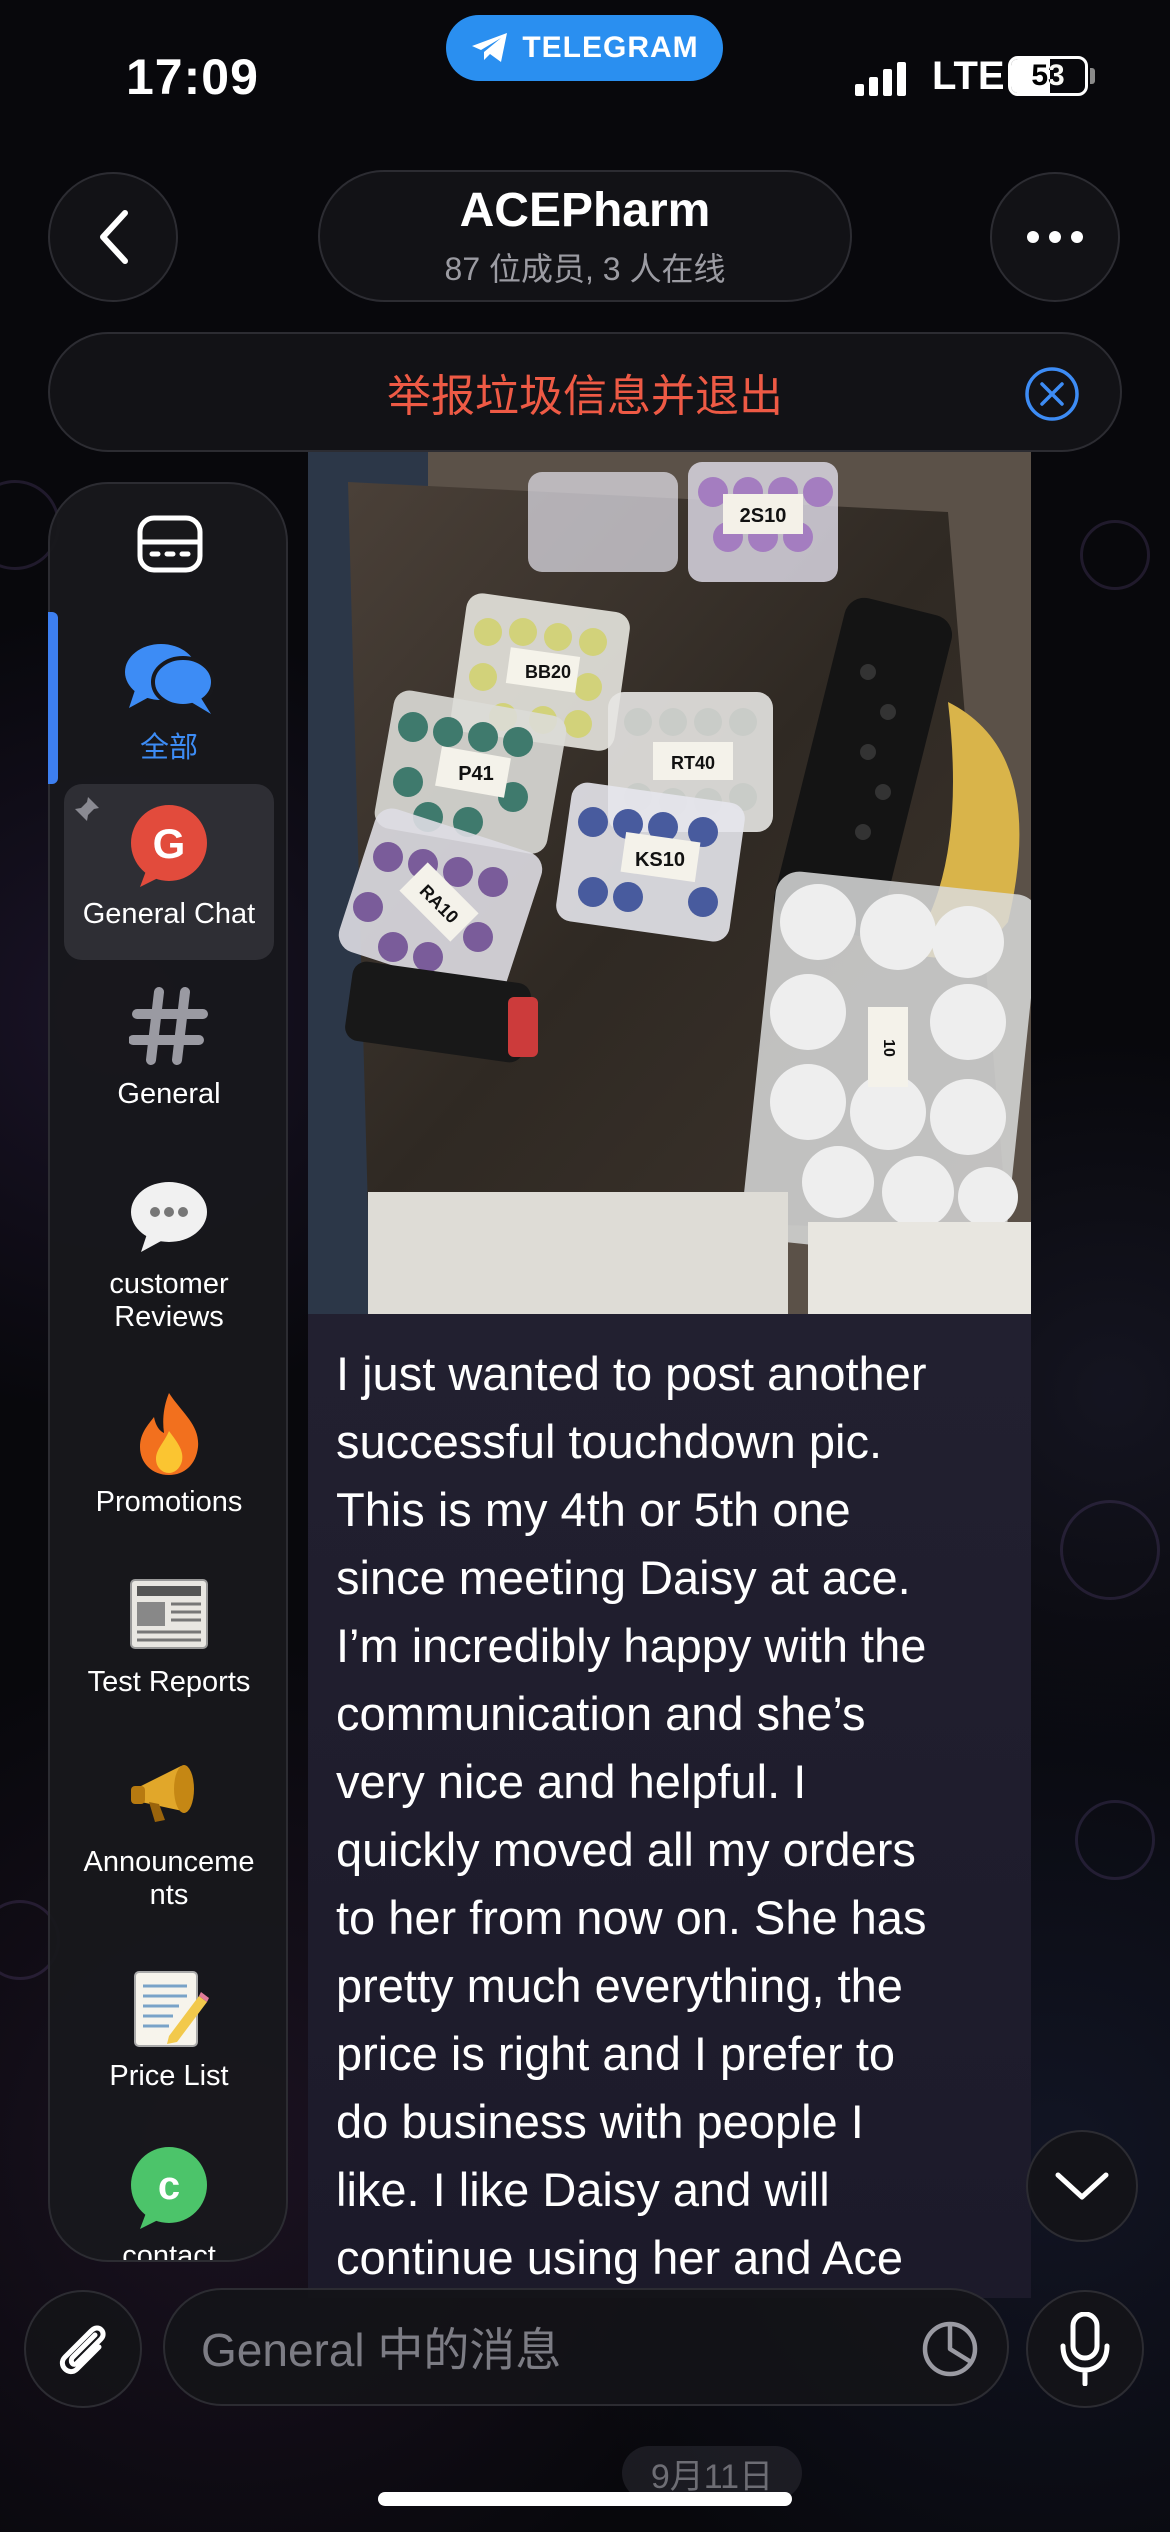 This screenshot has width=1170, height=2532. I want to click on megaphone-icon, so click(162, 1793).